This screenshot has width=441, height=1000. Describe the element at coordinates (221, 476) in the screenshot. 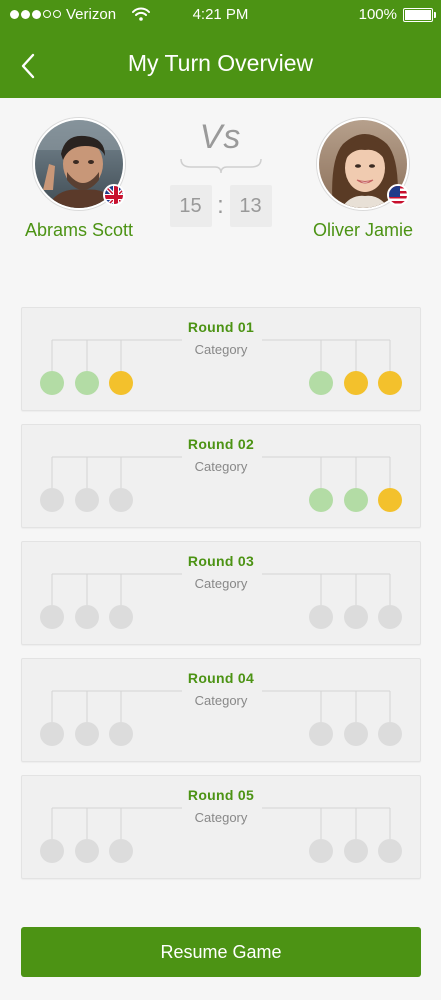

I see `round-card: Round 02 Category` at that location.